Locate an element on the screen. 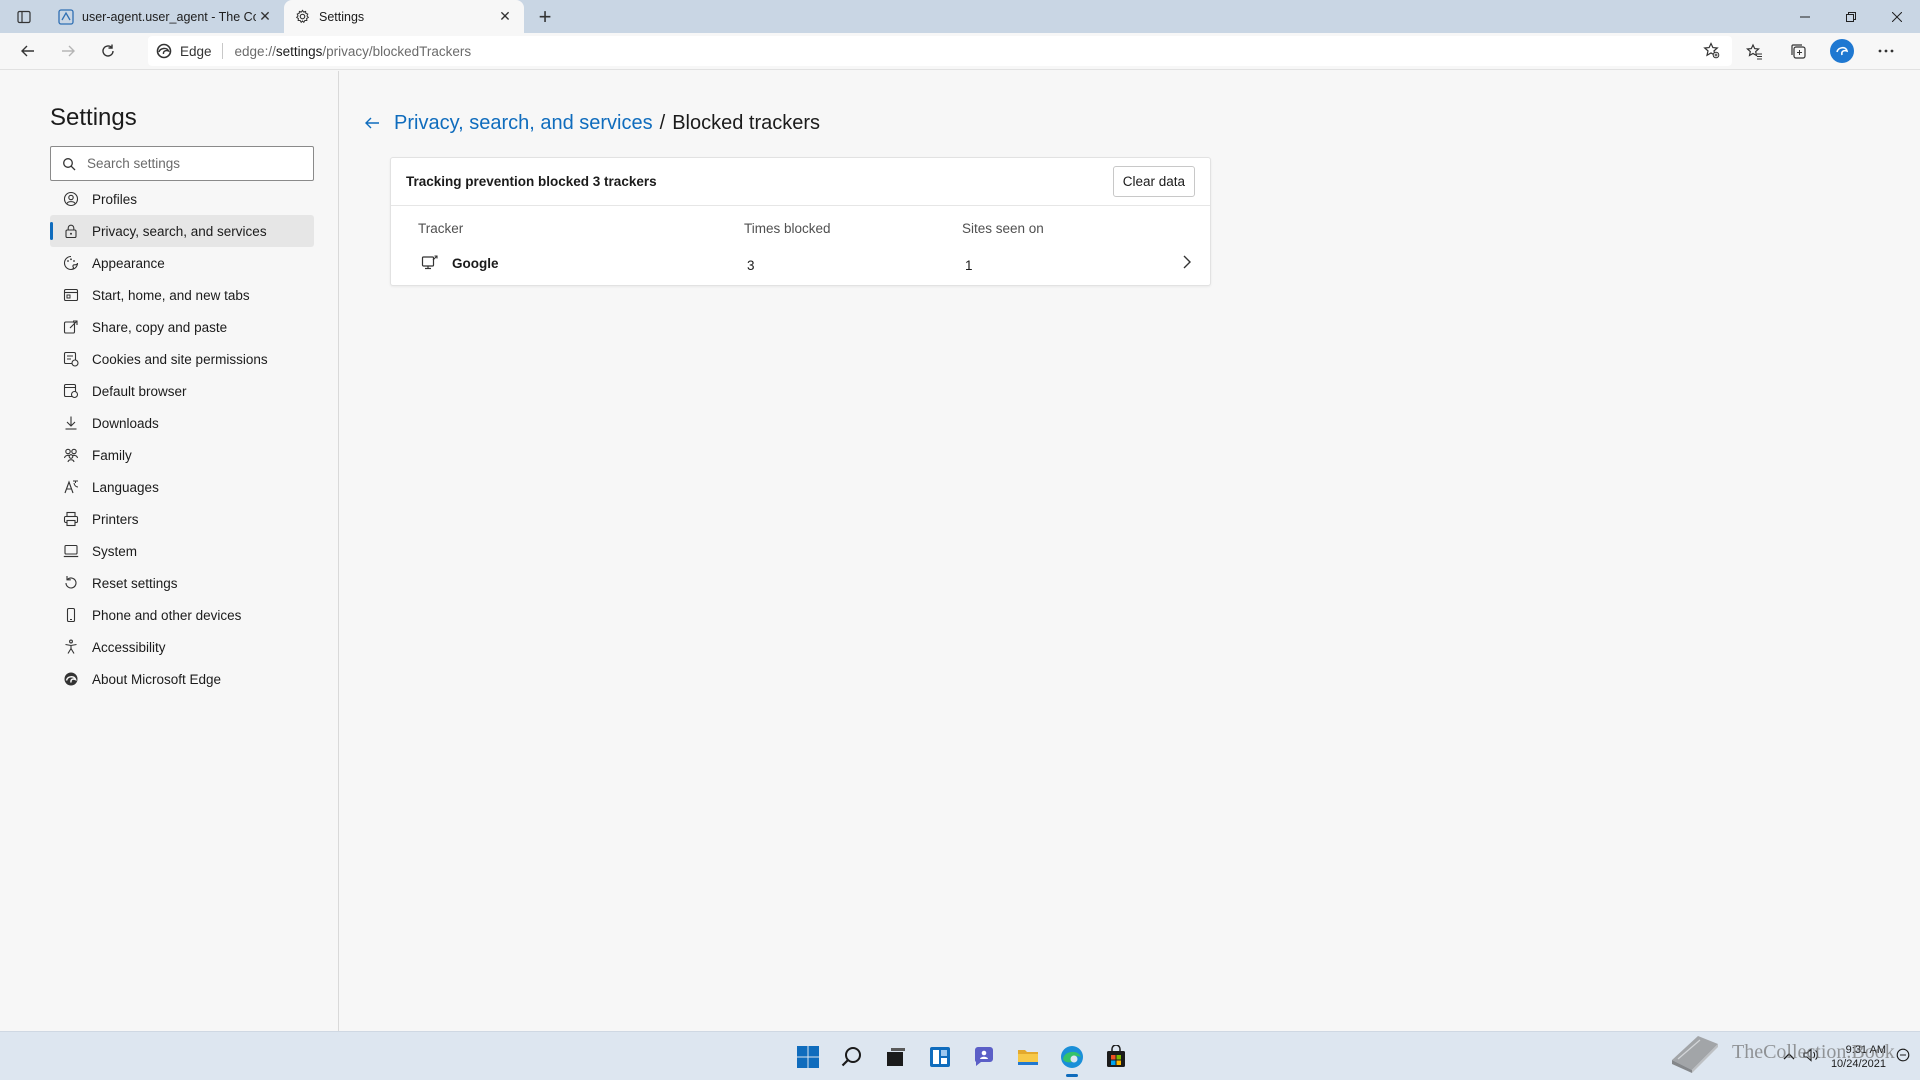 This screenshot has height=1080, width=1920. taskbar-search-button is located at coordinates (852, 1057).